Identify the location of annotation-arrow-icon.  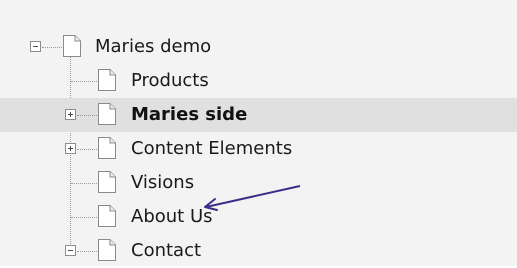
(252, 198).